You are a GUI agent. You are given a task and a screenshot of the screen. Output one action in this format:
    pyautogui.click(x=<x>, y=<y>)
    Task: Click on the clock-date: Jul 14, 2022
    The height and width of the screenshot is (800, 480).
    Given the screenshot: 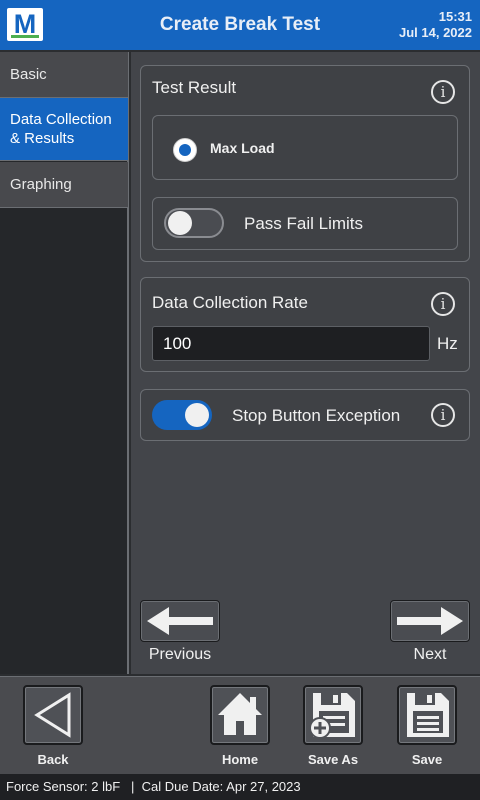 What is the action you would take?
    pyautogui.click(x=435, y=32)
    